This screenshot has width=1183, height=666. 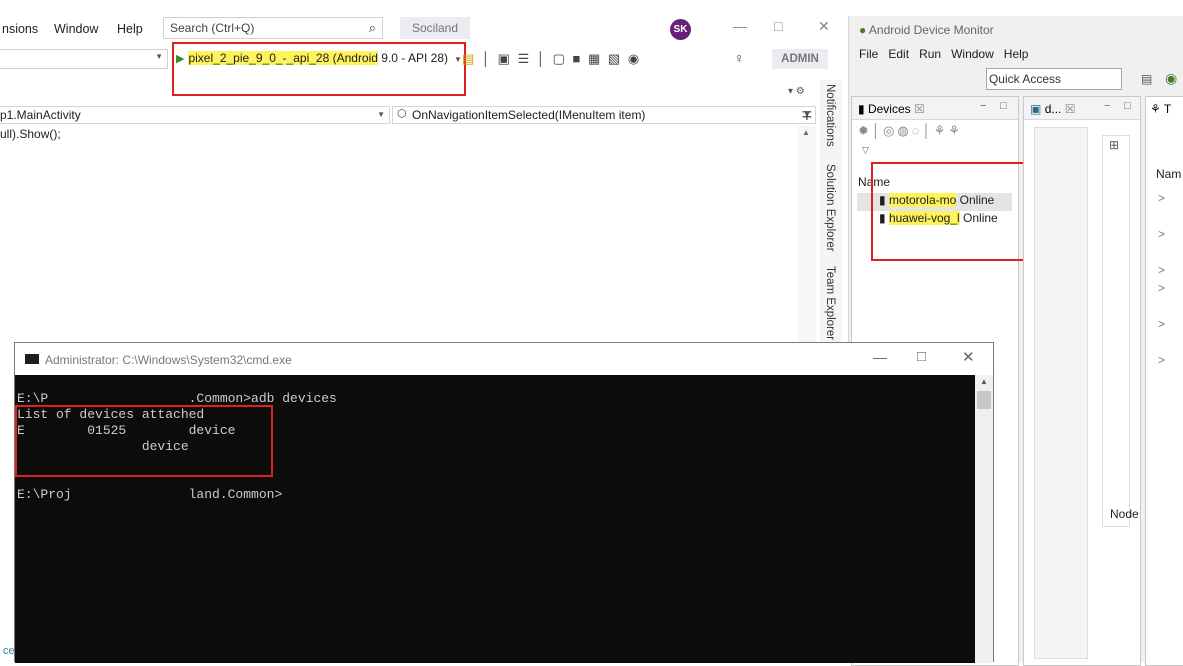 What do you see at coordinates (212, 28) in the screenshot?
I see `search-placeholder: Search (Ctrl+Q)` at bounding box center [212, 28].